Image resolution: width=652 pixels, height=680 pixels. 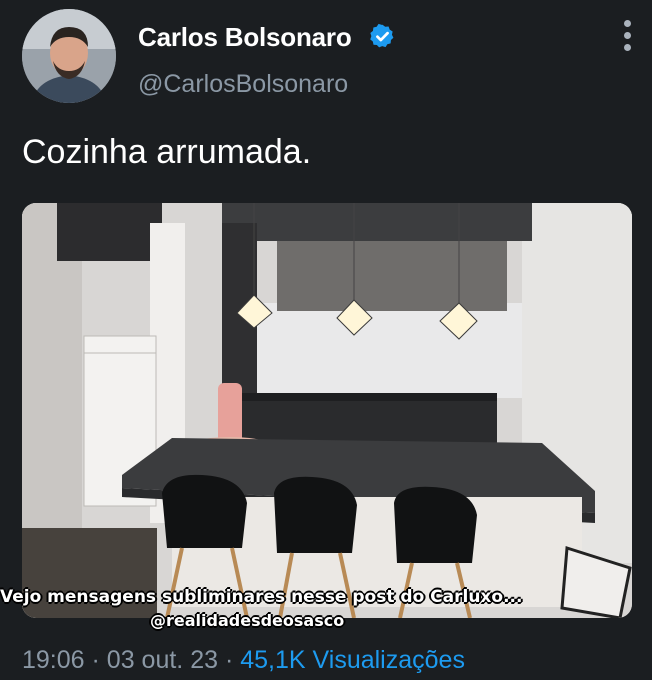 I want to click on tweet-time: 19:06, so click(x=53, y=660).